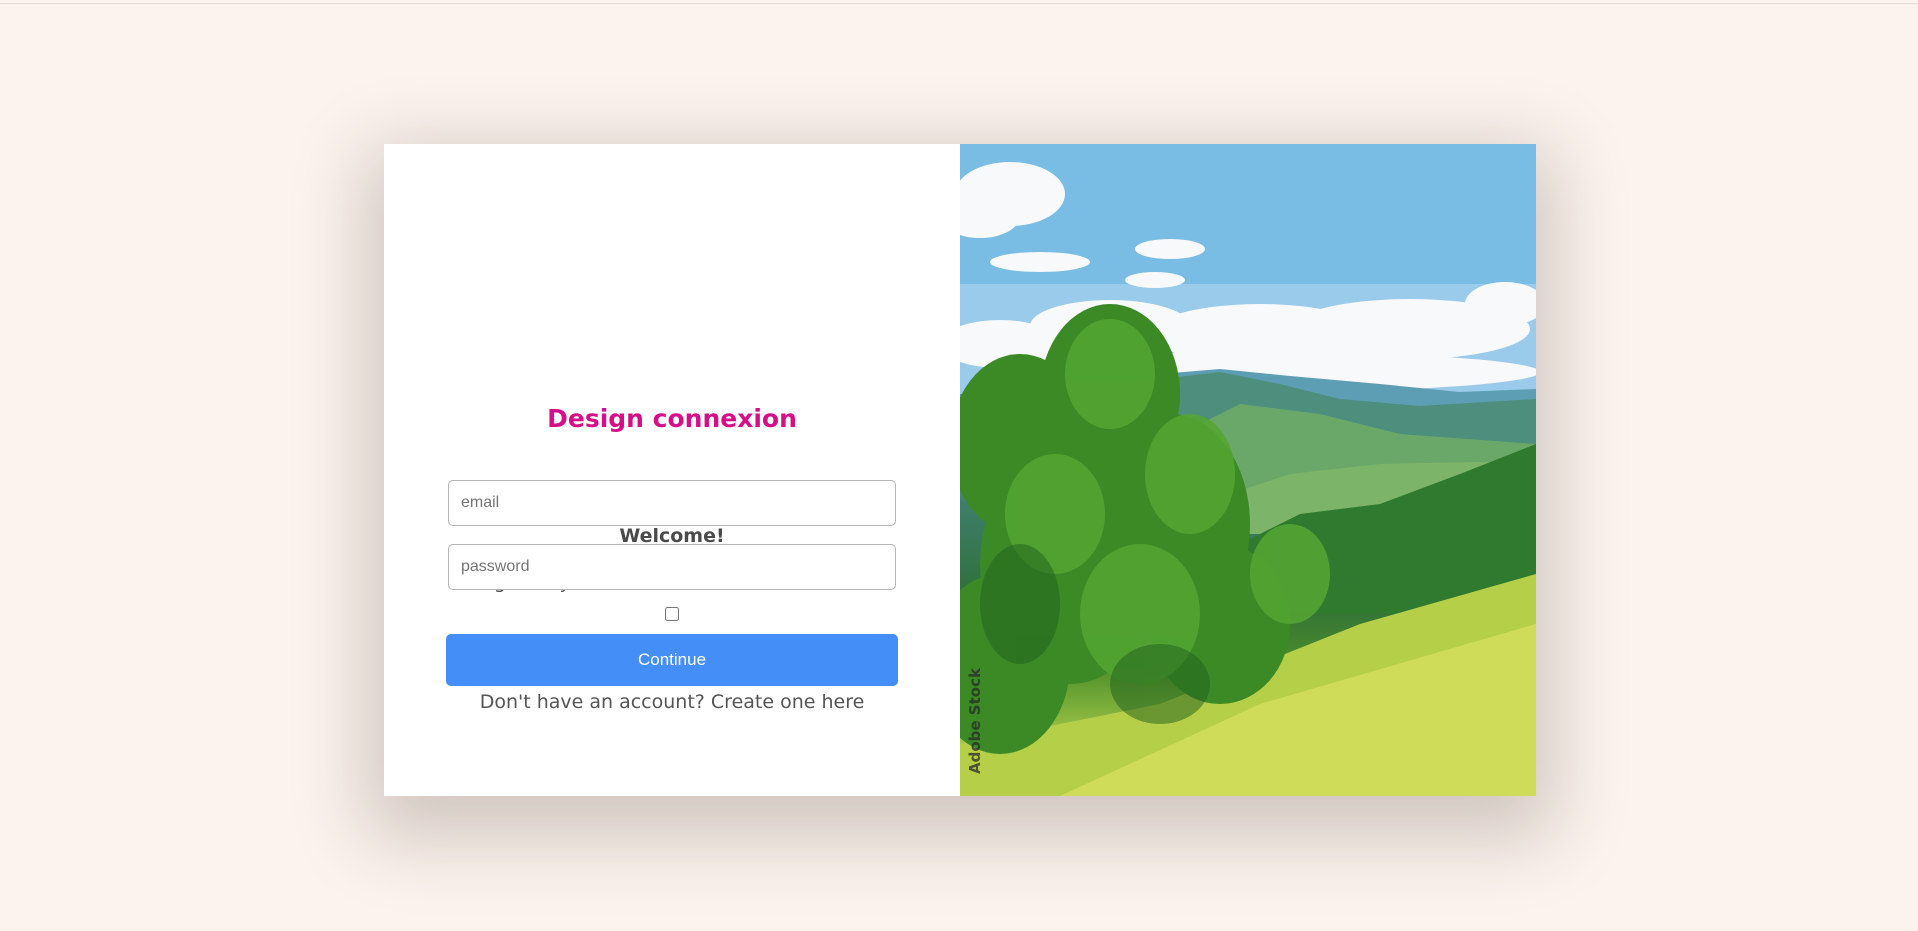  I want to click on email-input, so click(672, 503).